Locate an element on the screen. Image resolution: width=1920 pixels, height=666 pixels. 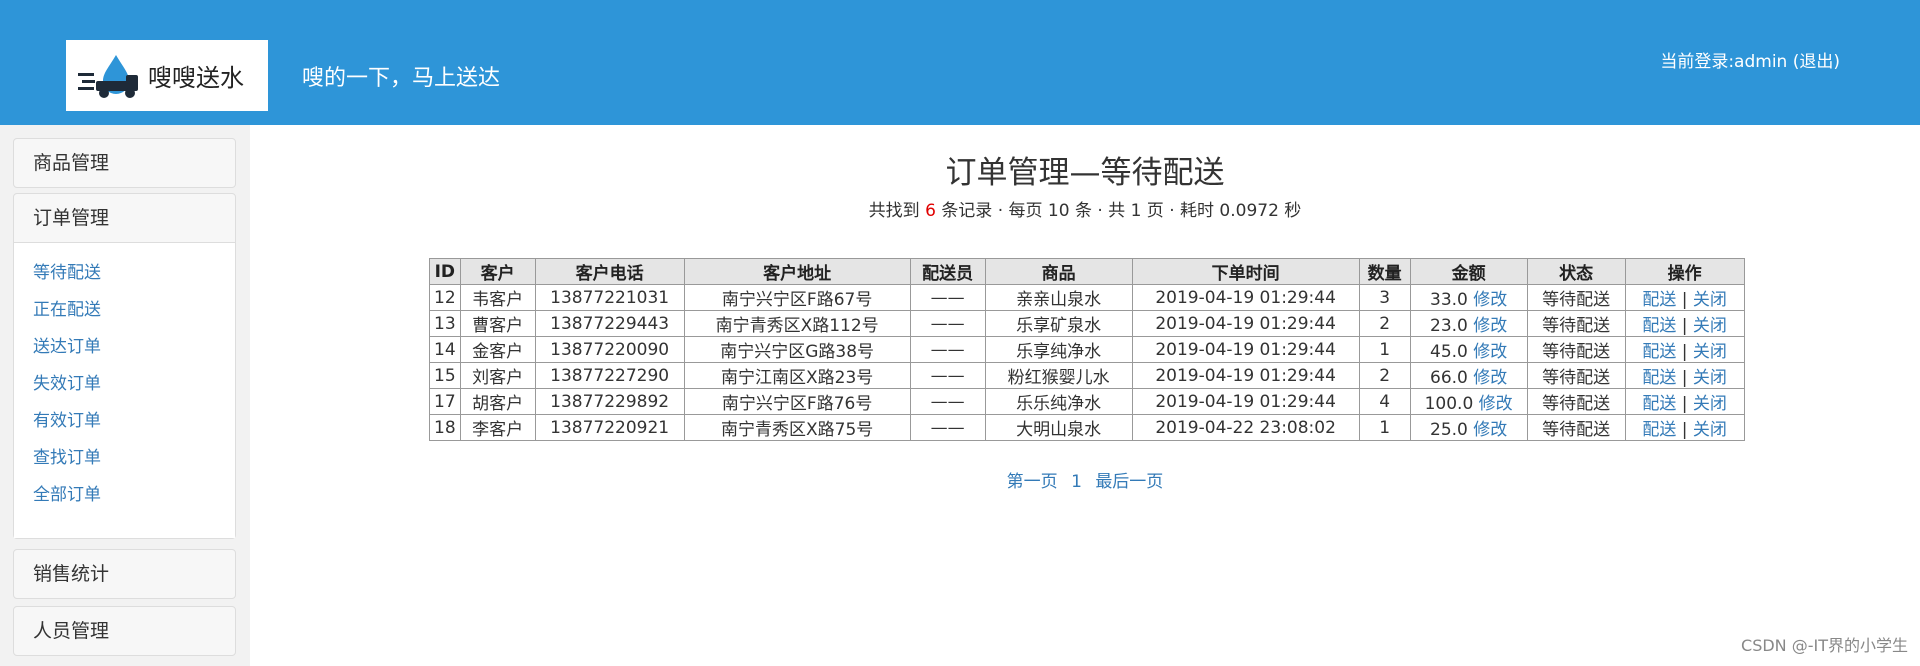
col-header-product: 商品 is located at coordinates (1058, 271).